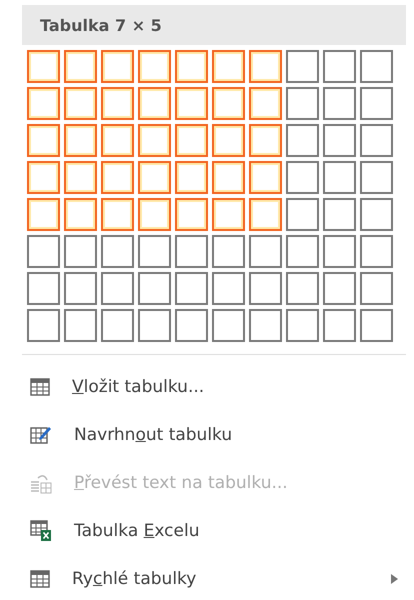 This screenshot has width=414, height=600. Describe the element at coordinates (214, 531) in the screenshot. I see `menu-item: Tabulka Excelu` at that location.